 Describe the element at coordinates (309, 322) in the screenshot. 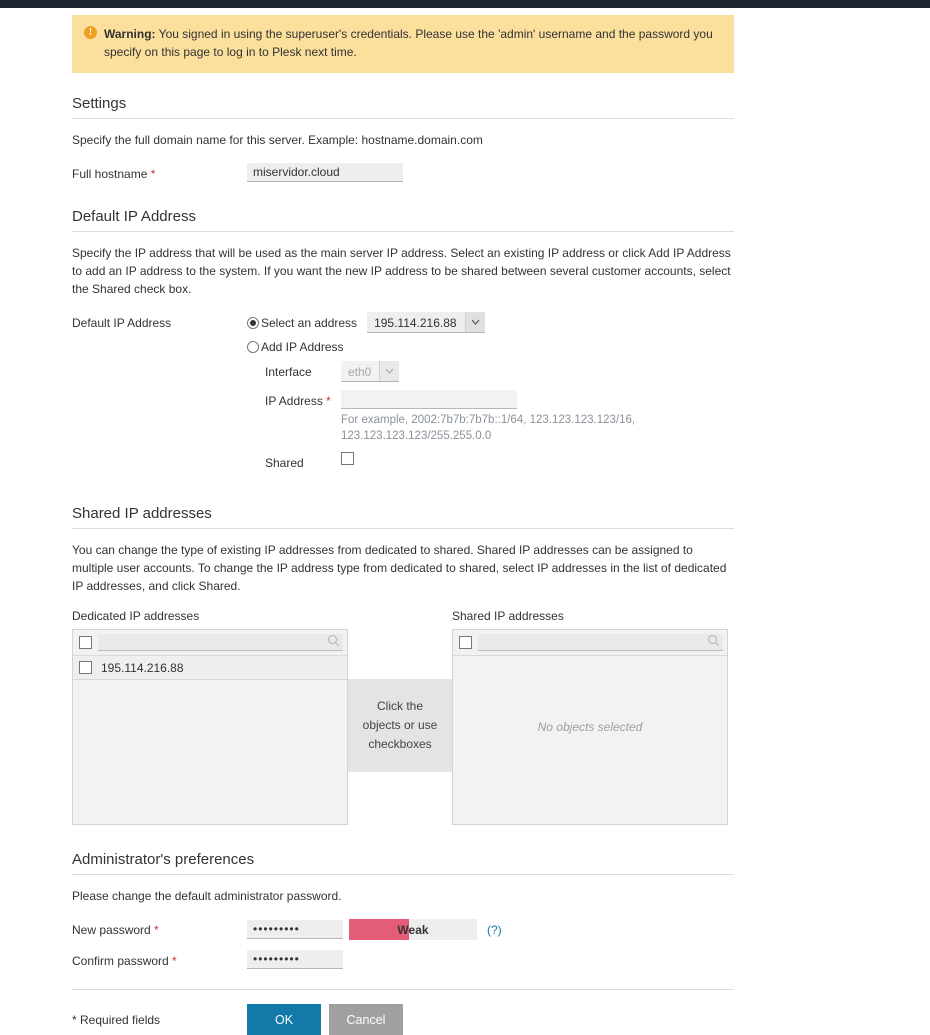

I see `select-address-label: Select an address` at that location.